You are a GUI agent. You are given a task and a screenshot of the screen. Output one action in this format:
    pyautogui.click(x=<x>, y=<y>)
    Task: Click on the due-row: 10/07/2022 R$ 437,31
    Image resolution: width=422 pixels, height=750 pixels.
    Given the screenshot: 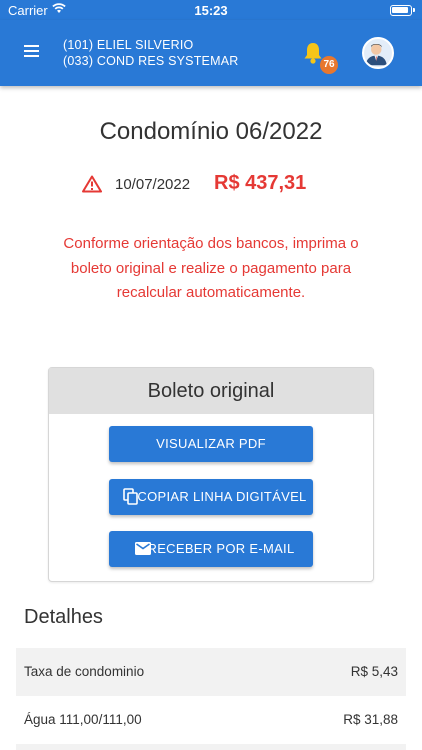 What is the action you would take?
    pyautogui.click(x=211, y=185)
    